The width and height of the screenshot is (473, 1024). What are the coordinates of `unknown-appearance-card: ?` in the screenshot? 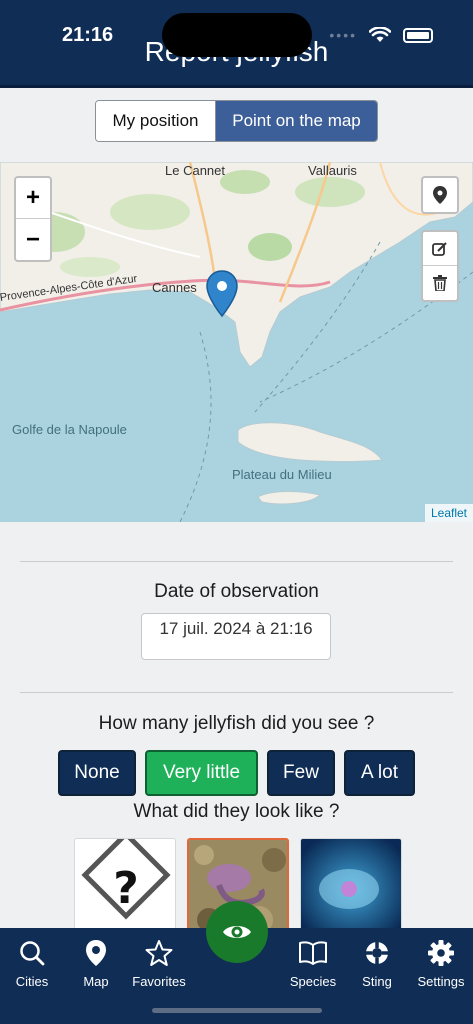 It's located at (125, 888).